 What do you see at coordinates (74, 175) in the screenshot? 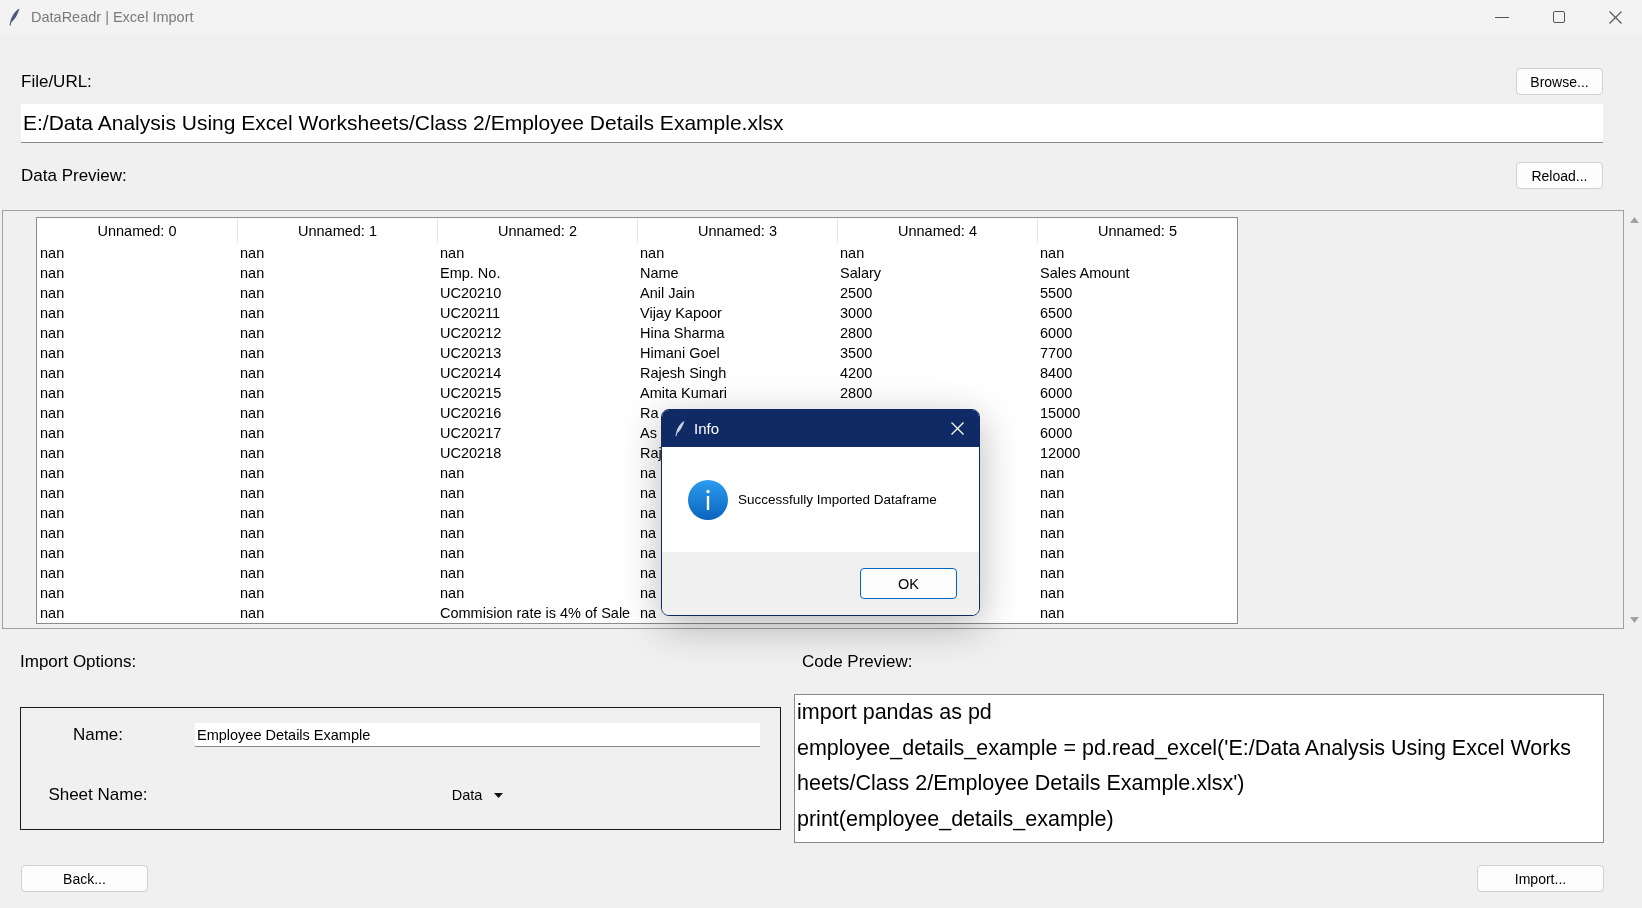
I see `data-preview-label: Data Preview:` at bounding box center [74, 175].